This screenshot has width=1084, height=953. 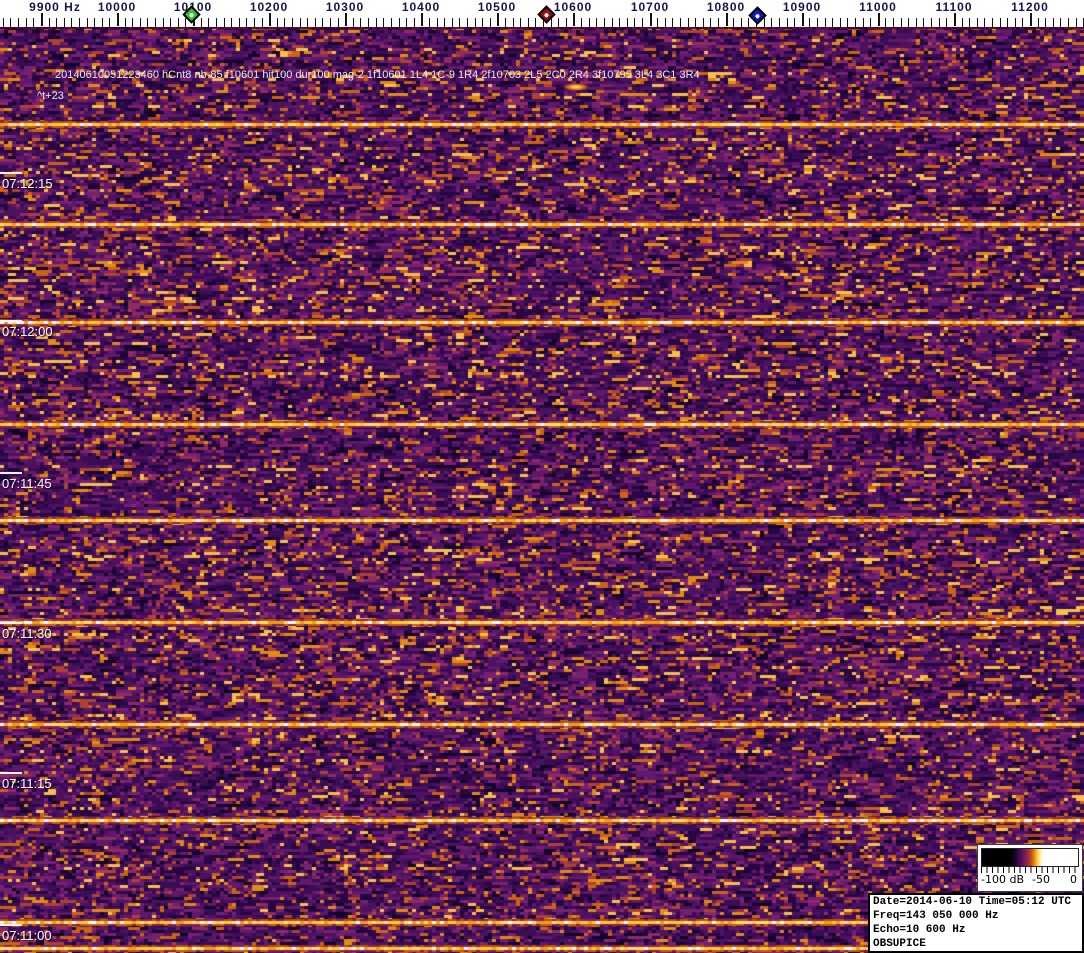 What do you see at coordinates (27, 483) in the screenshot?
I see `time-label: 07:11:45` at bounding box center [27, 483].